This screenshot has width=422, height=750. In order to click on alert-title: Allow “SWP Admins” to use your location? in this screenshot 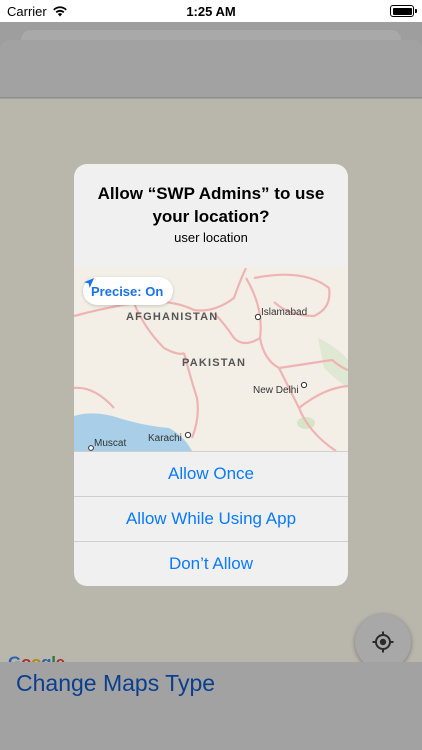, I will do `click(211, 205)`.